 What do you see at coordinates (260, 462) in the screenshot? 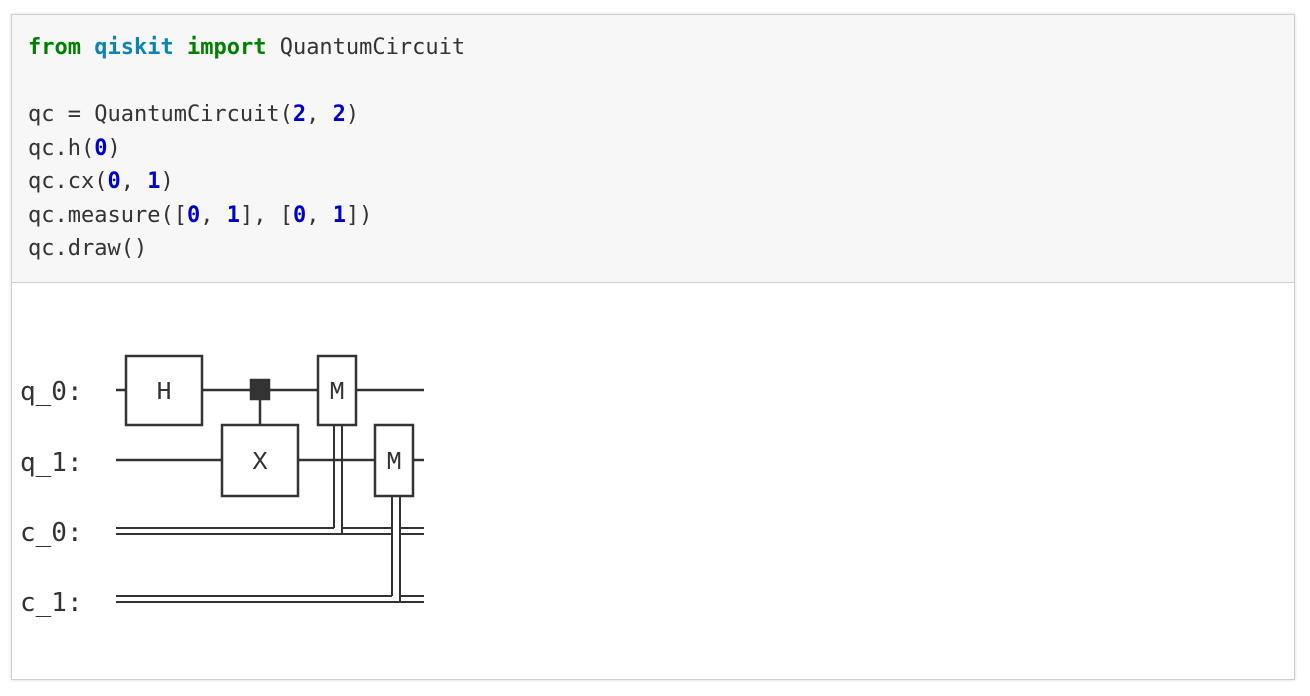
I see `x-gate-label: X` at bounding box center [260, 462].